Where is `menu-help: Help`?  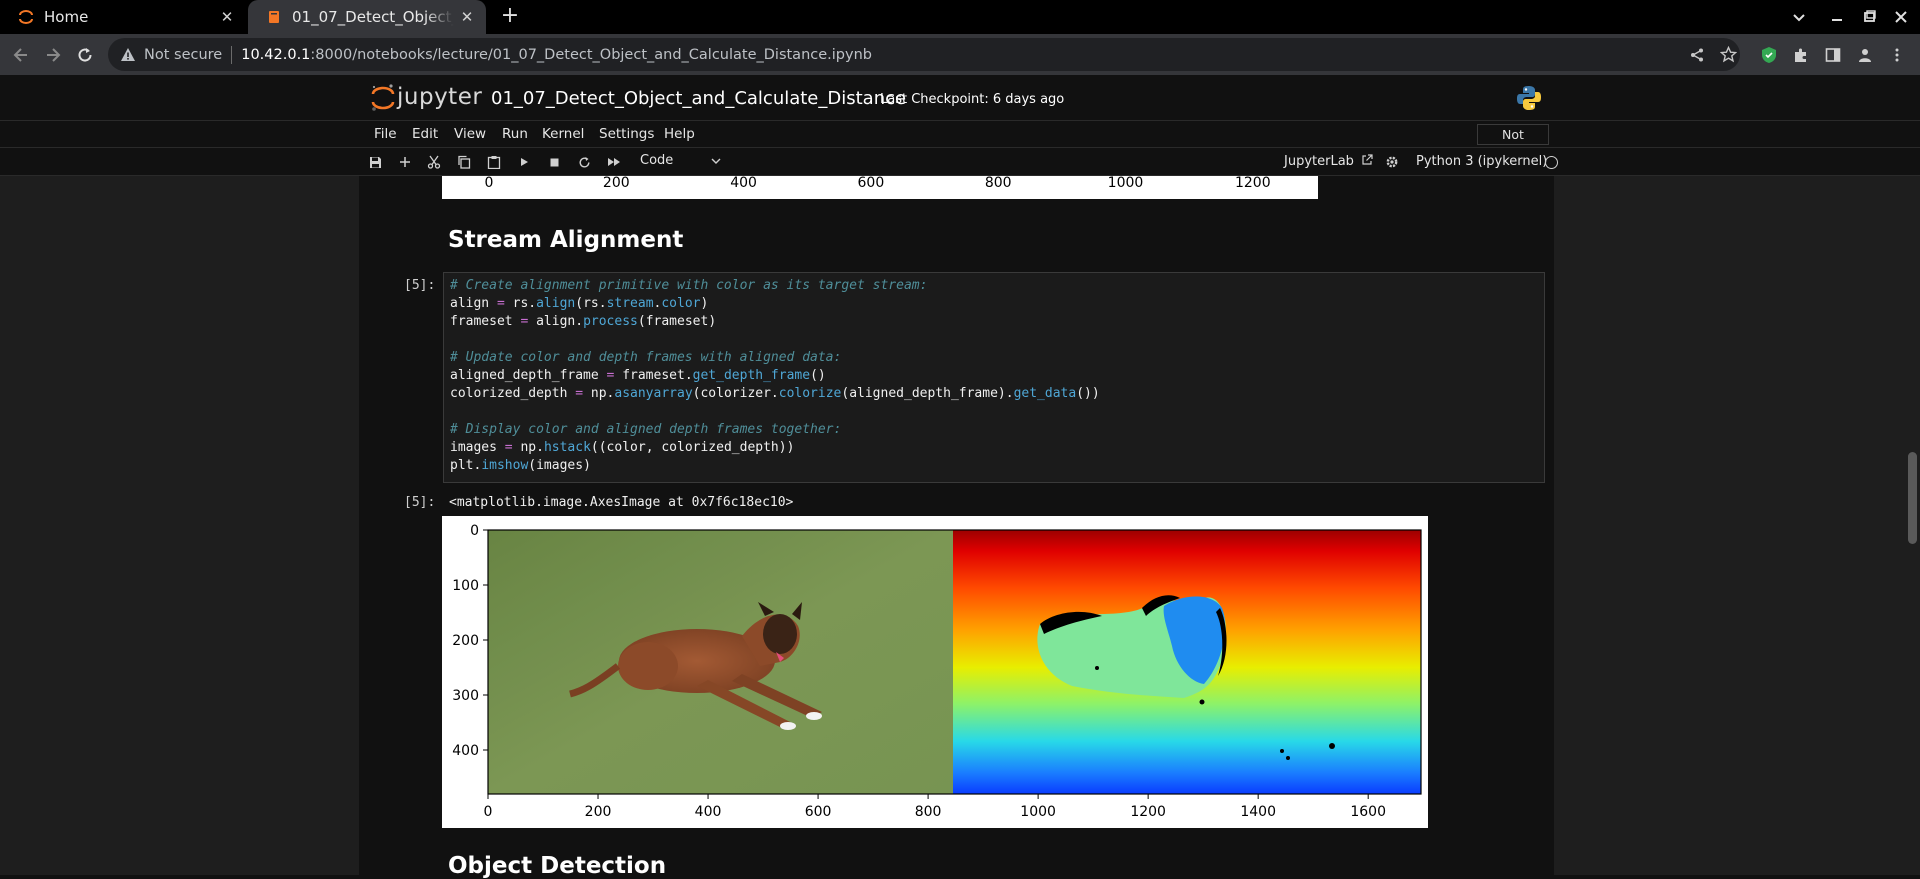
menu-help: Help is located at coordinates (679, 134).